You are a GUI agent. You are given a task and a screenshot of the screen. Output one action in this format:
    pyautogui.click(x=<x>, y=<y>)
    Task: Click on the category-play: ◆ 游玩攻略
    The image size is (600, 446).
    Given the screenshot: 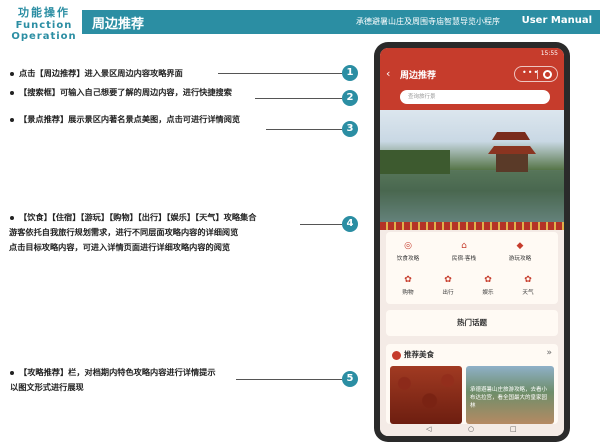 What is the action you would take?
    pyautogui.click(x=520, y=251)
    